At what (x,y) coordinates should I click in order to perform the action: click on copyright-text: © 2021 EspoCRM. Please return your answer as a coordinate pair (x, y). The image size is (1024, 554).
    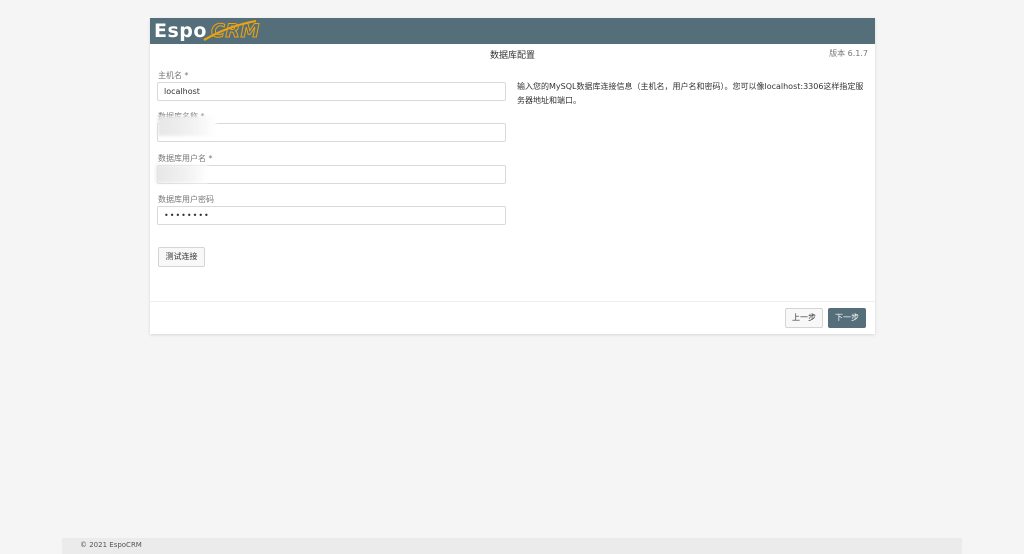
    Looking at the image, I should click on (111, 545).